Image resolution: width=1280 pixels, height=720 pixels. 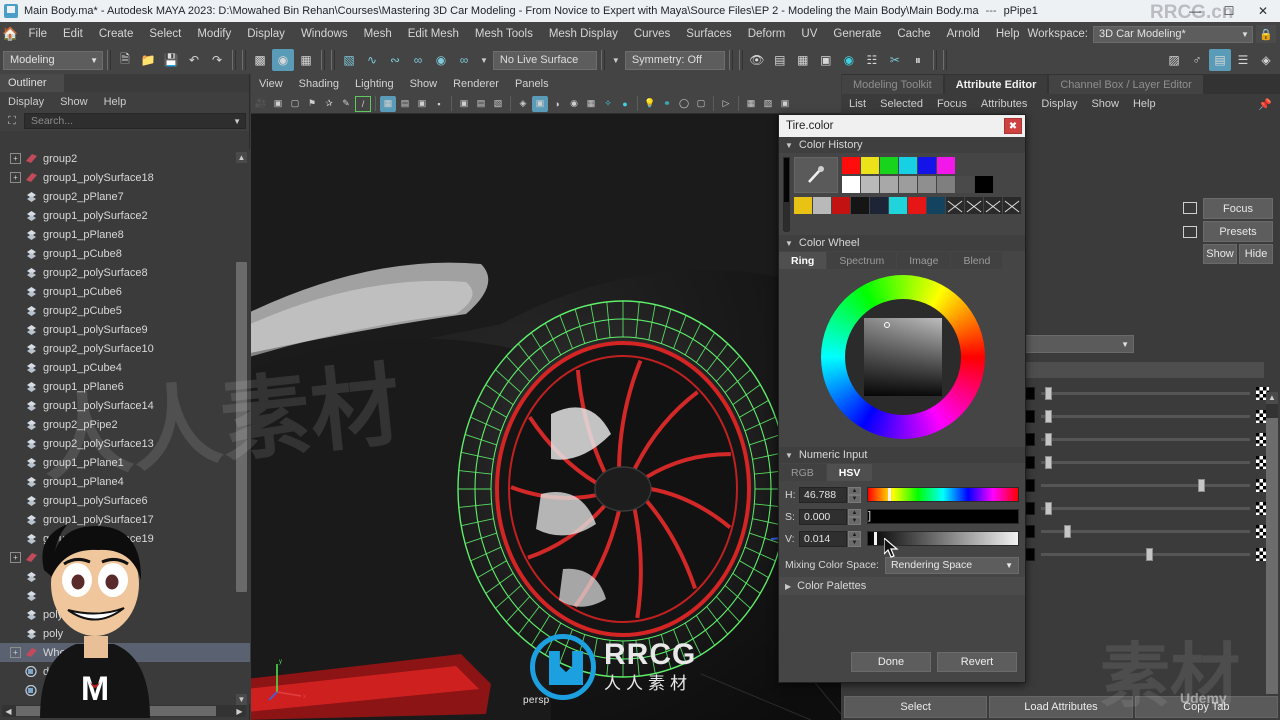 I want to click on outliner-item: group2_pCube5, so click(x=125, y=310).